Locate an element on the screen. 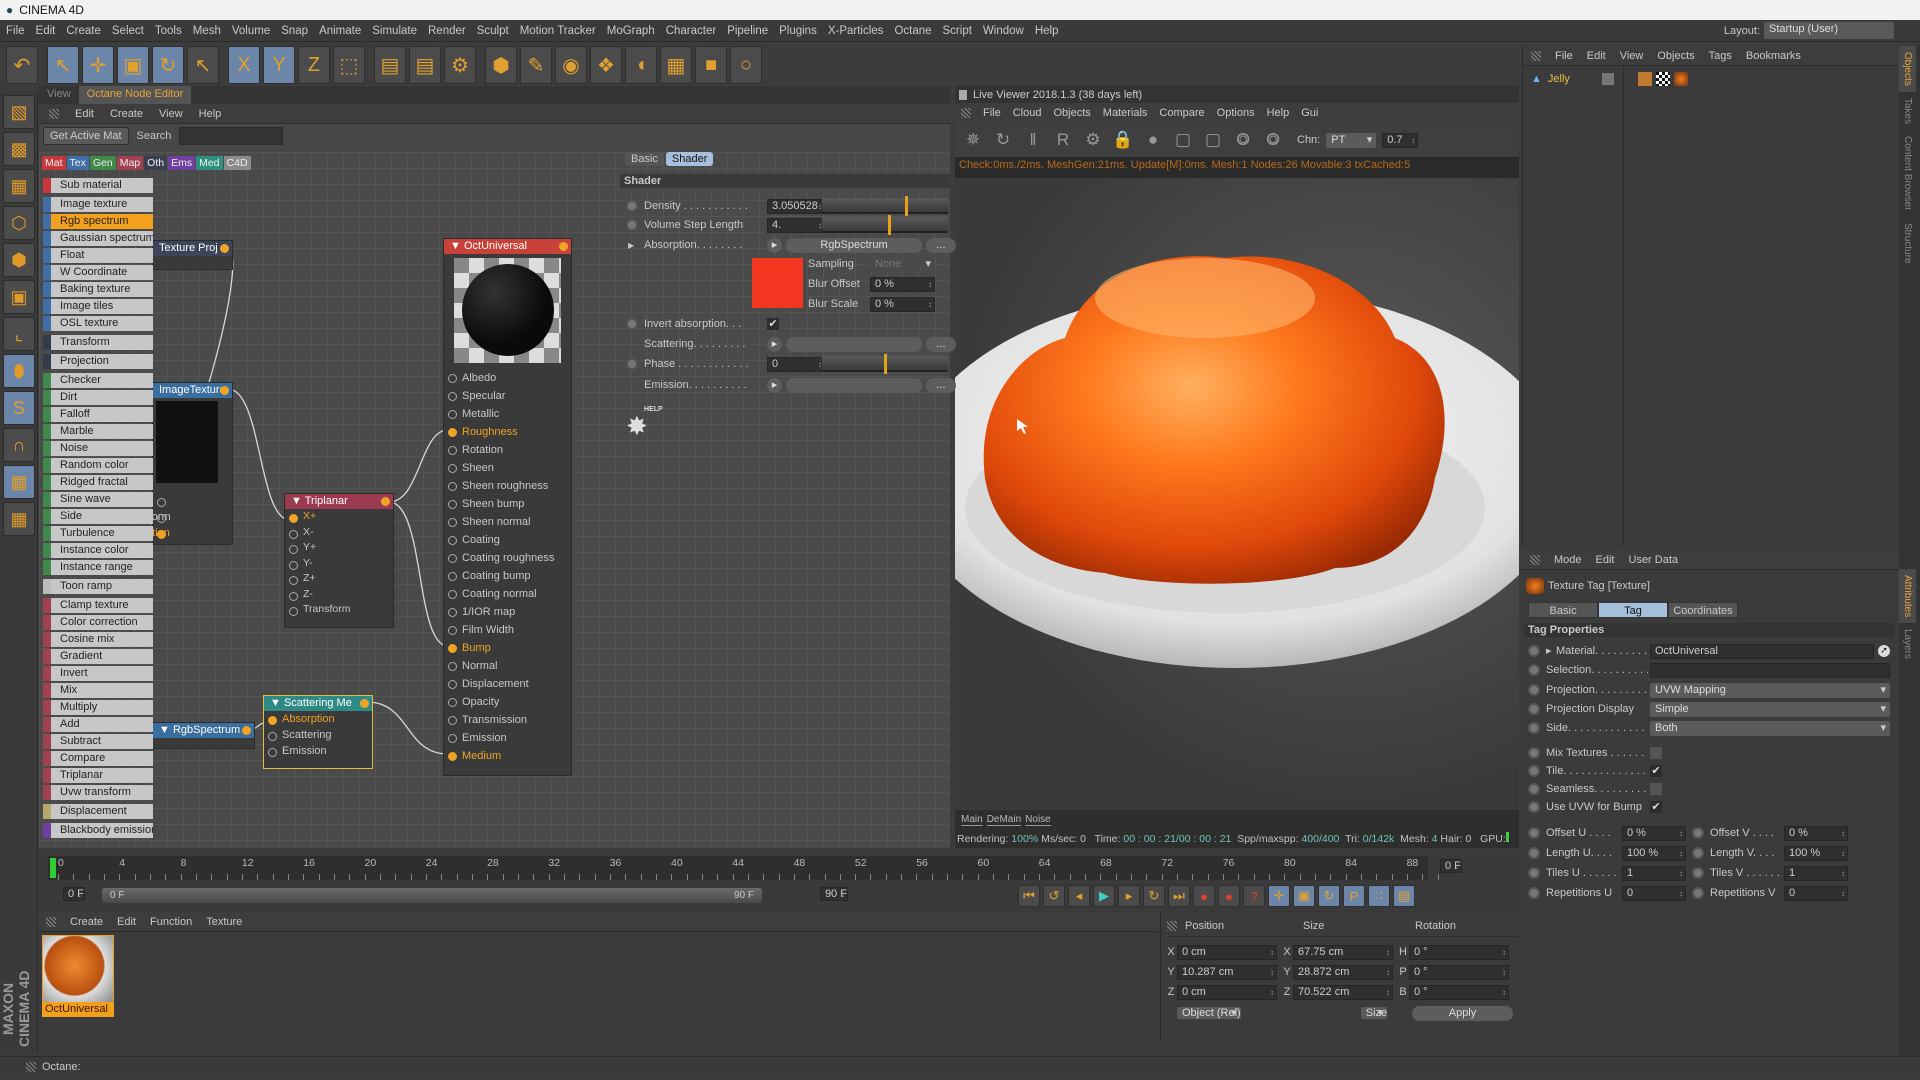 Image resolution: width=1920 pixels, height=1080 pixels. menu-select: Select is located at coordinates (128, 31).